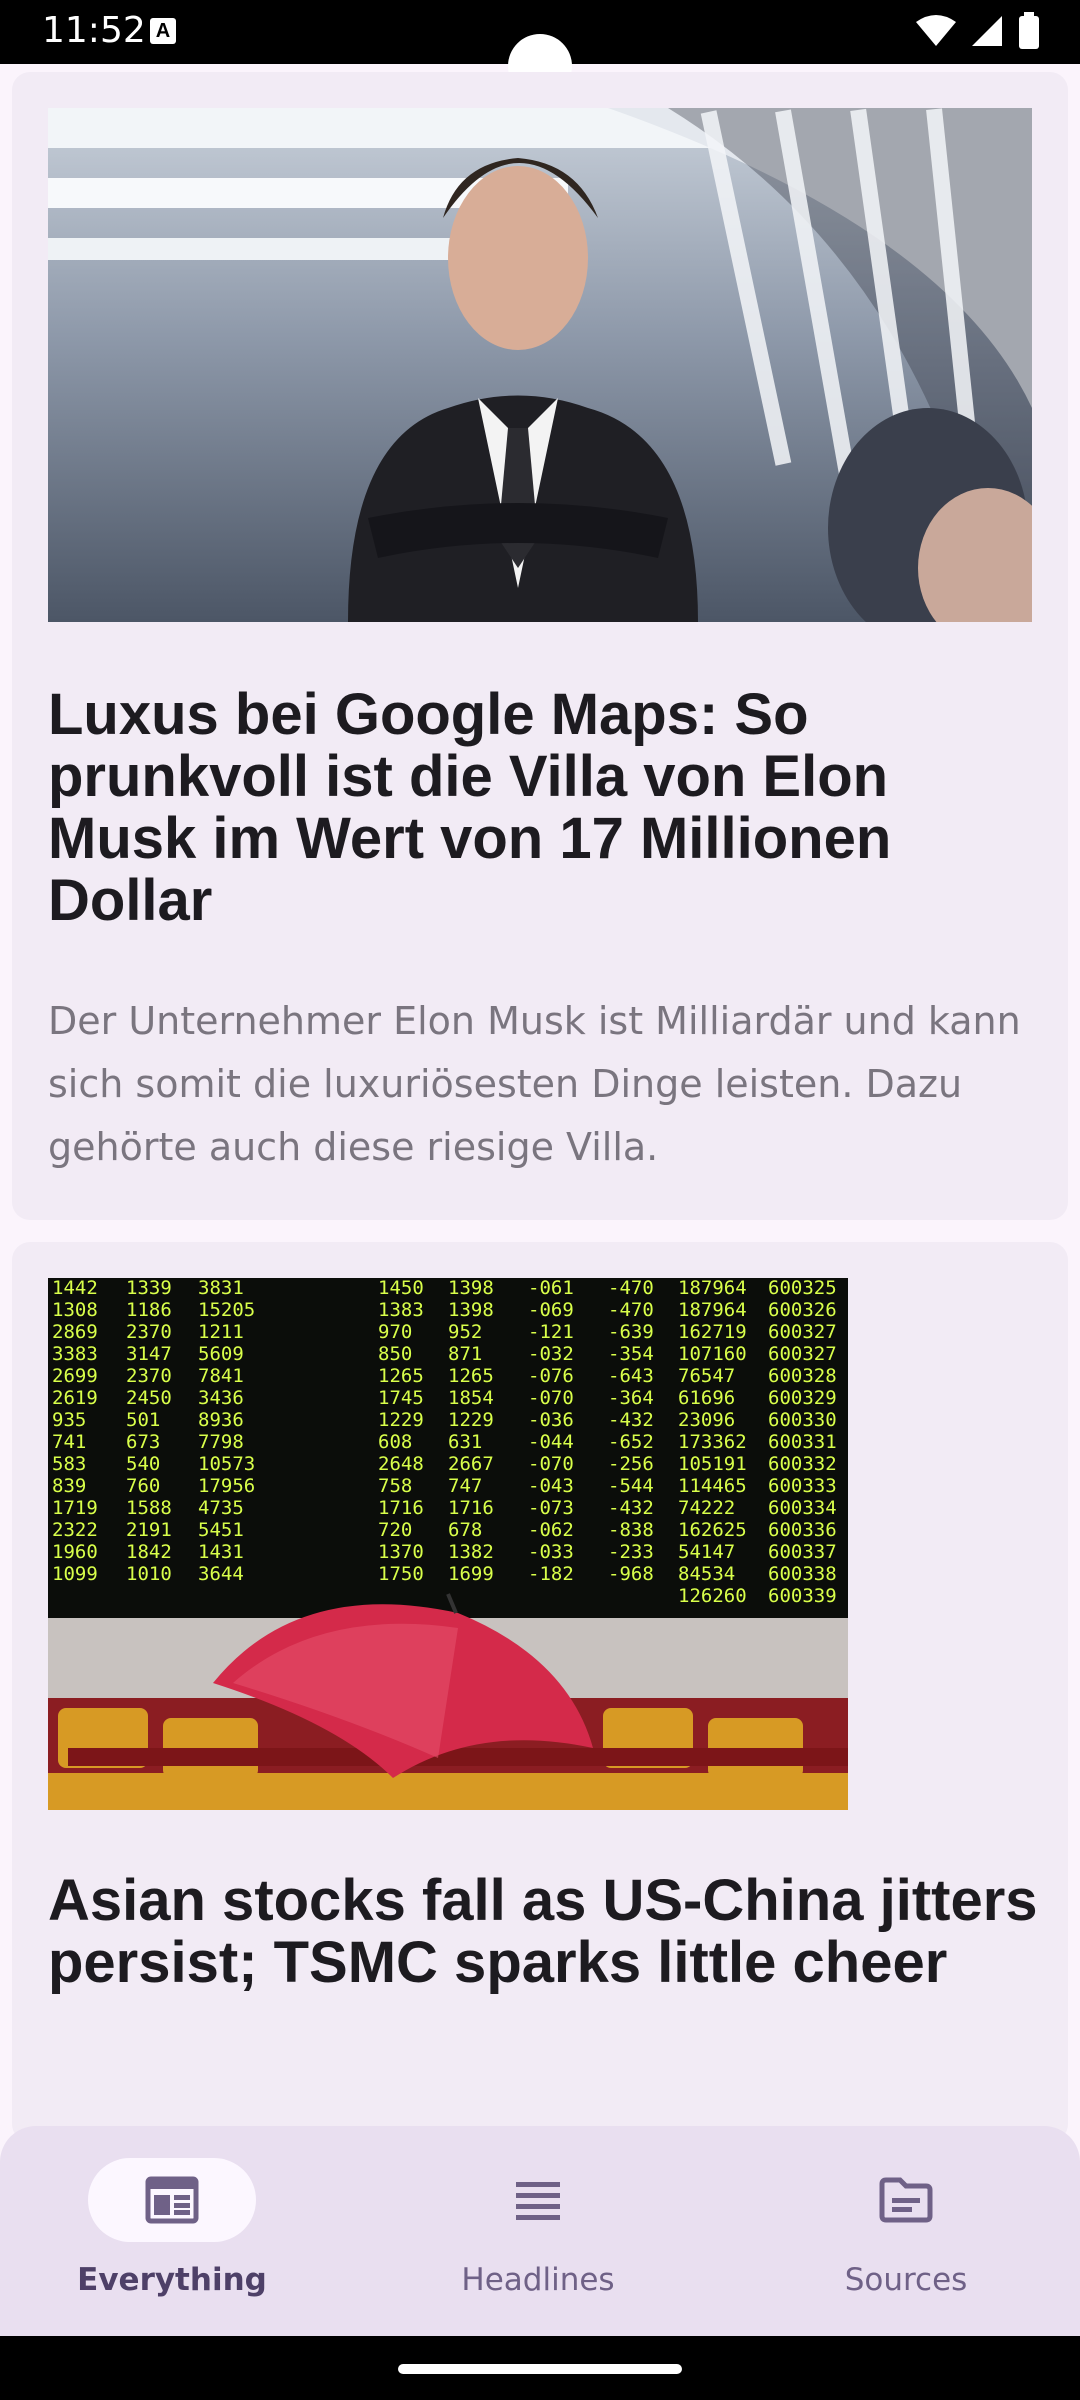  I want to click on stock-board-cell: 871, so click(465, 1354).